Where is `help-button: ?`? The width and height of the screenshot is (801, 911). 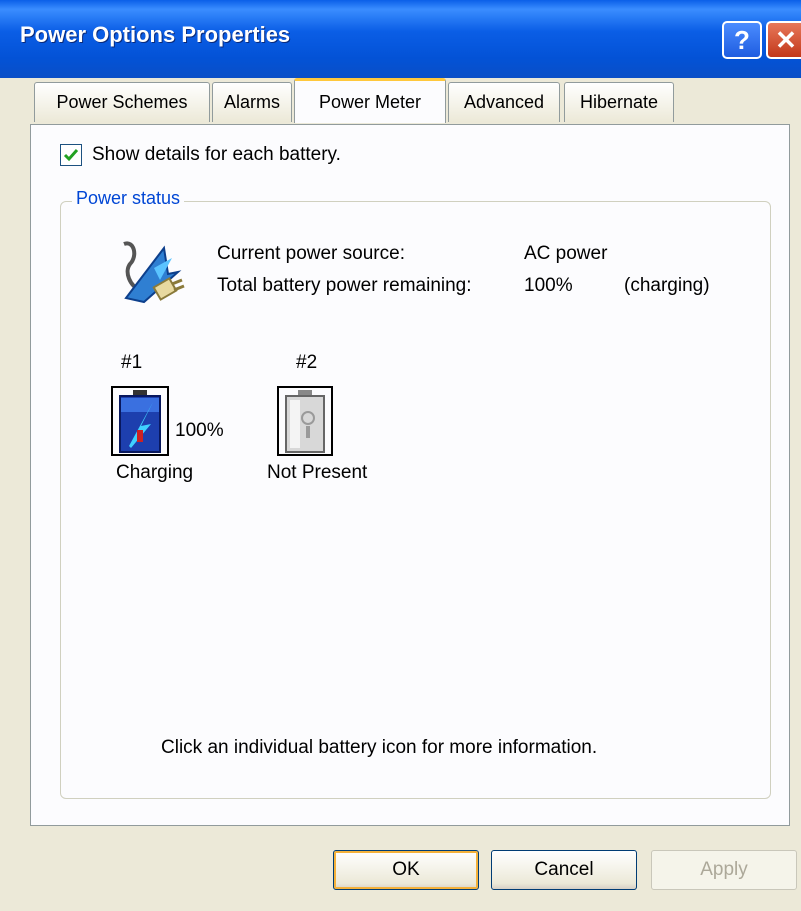 help-button: ? is located at coordinates (742, 40).